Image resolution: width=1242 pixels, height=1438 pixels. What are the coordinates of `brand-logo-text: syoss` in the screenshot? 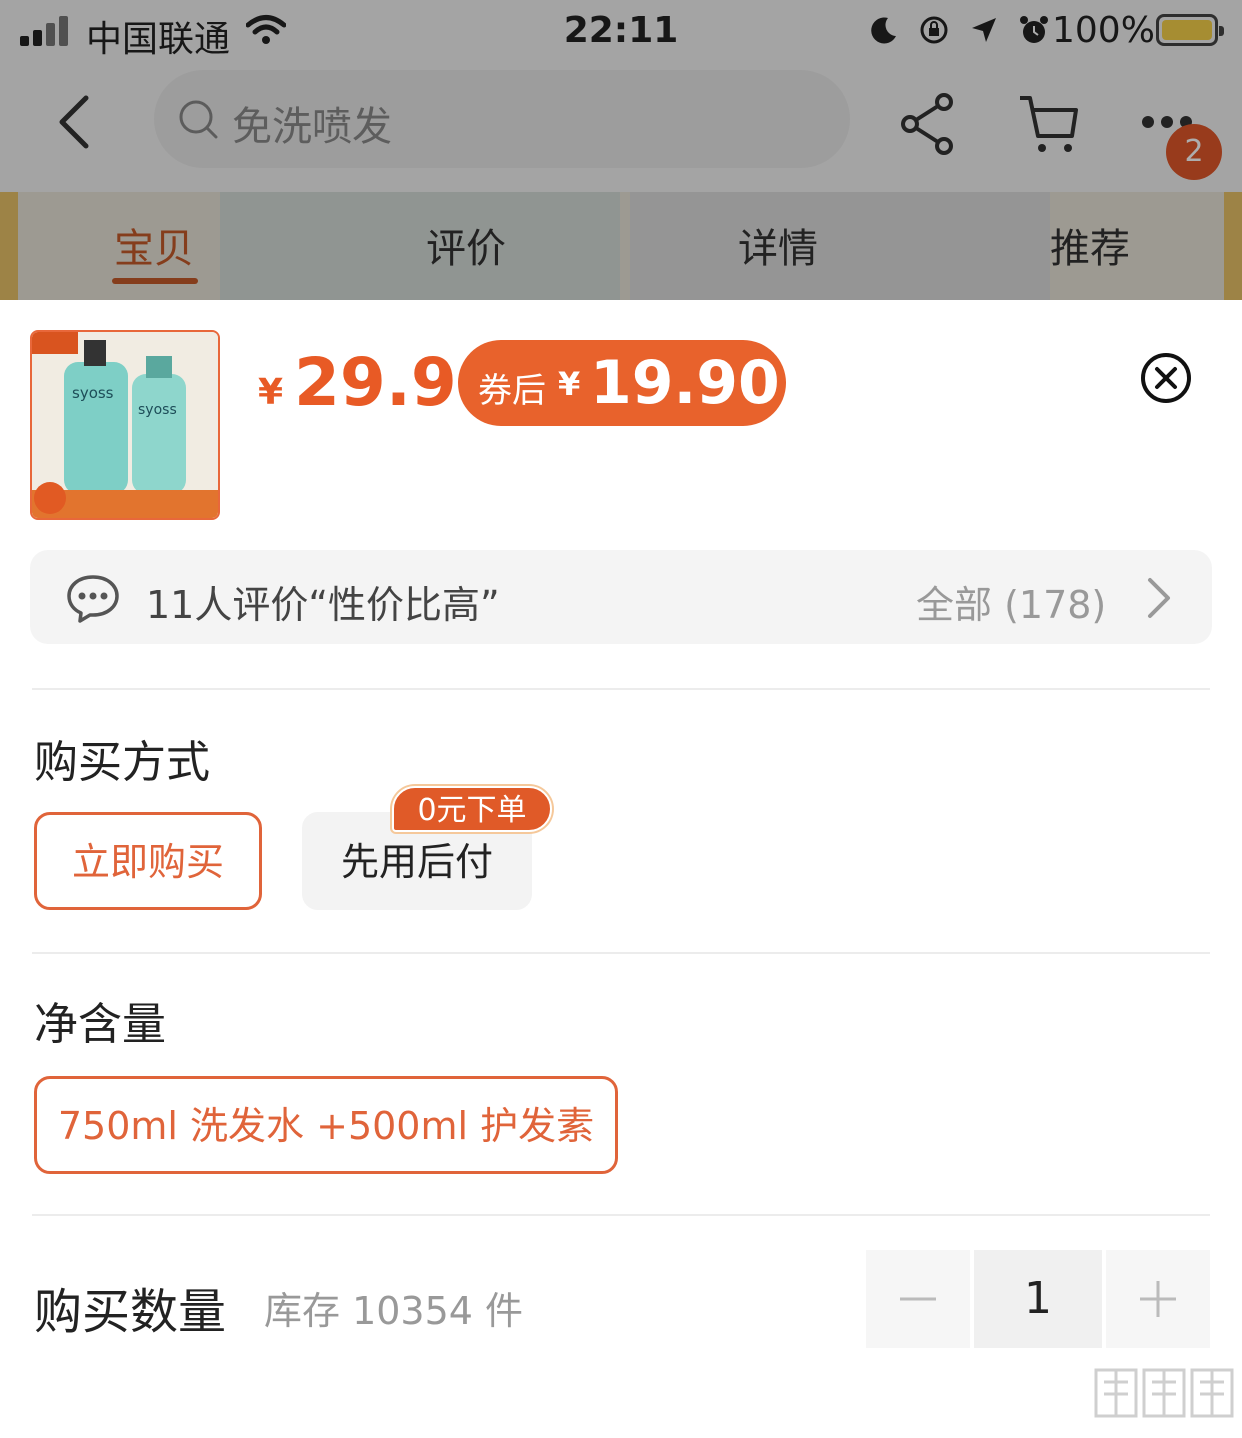 It's located at (93, 393).